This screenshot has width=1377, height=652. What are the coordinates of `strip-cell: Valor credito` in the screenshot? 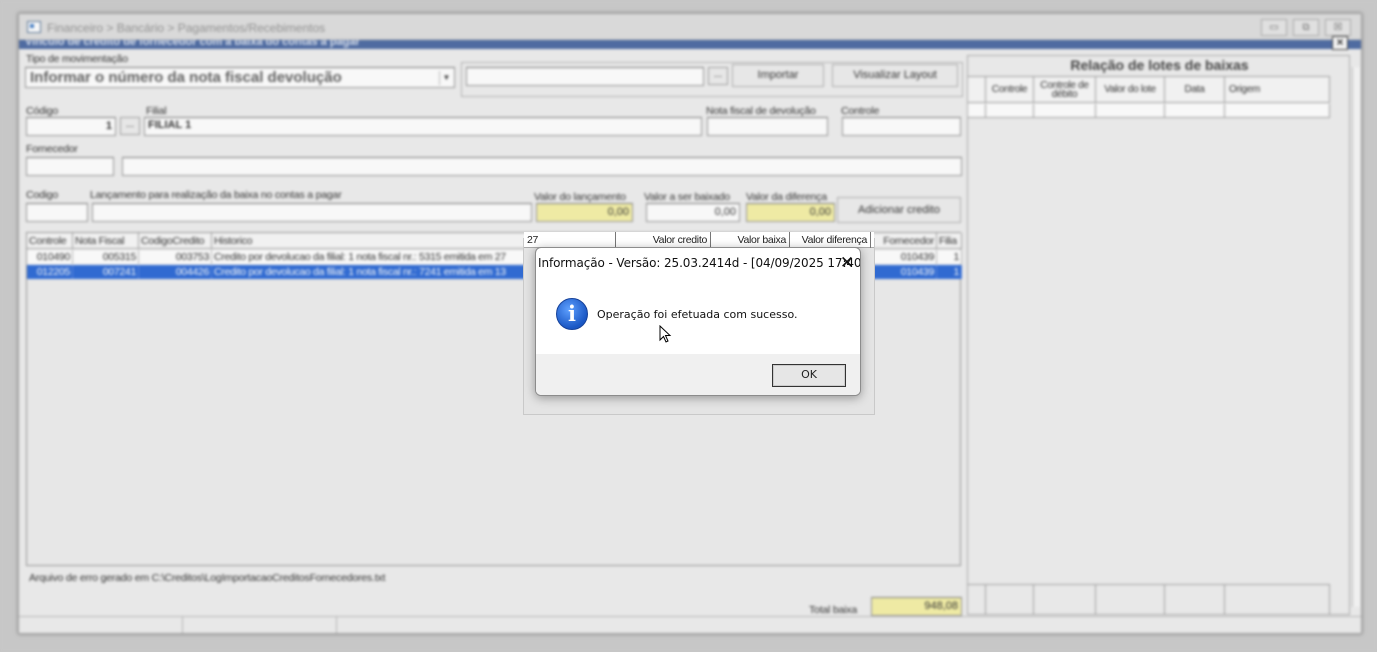 It's located at (663, 240).